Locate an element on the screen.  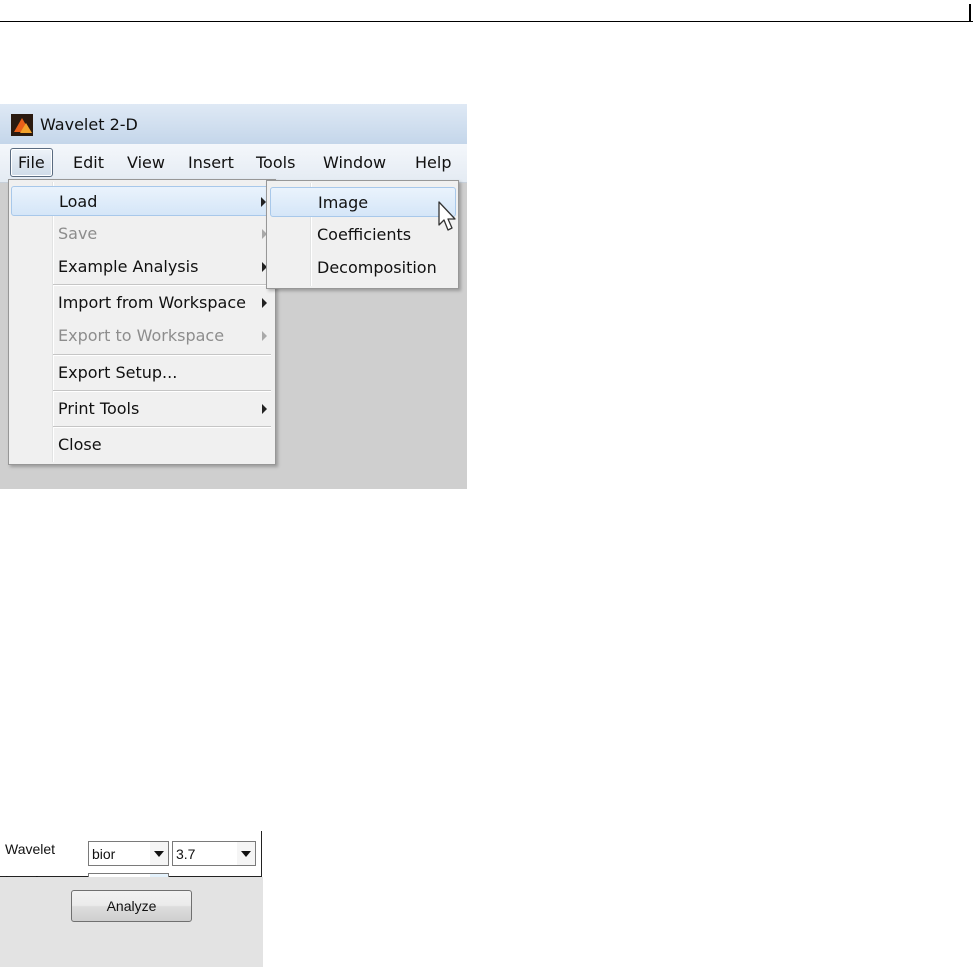
menu-item-load: Load is located at coordinates (142, 201).